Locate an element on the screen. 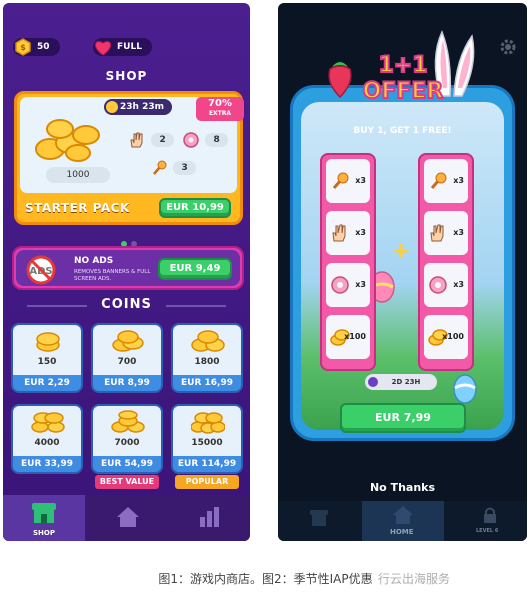 This screenshot has height=602, width=531. figure-caption: 图1：游戏内商店。图2：季节性IAP优惠 is located at coordinates (265, 579).